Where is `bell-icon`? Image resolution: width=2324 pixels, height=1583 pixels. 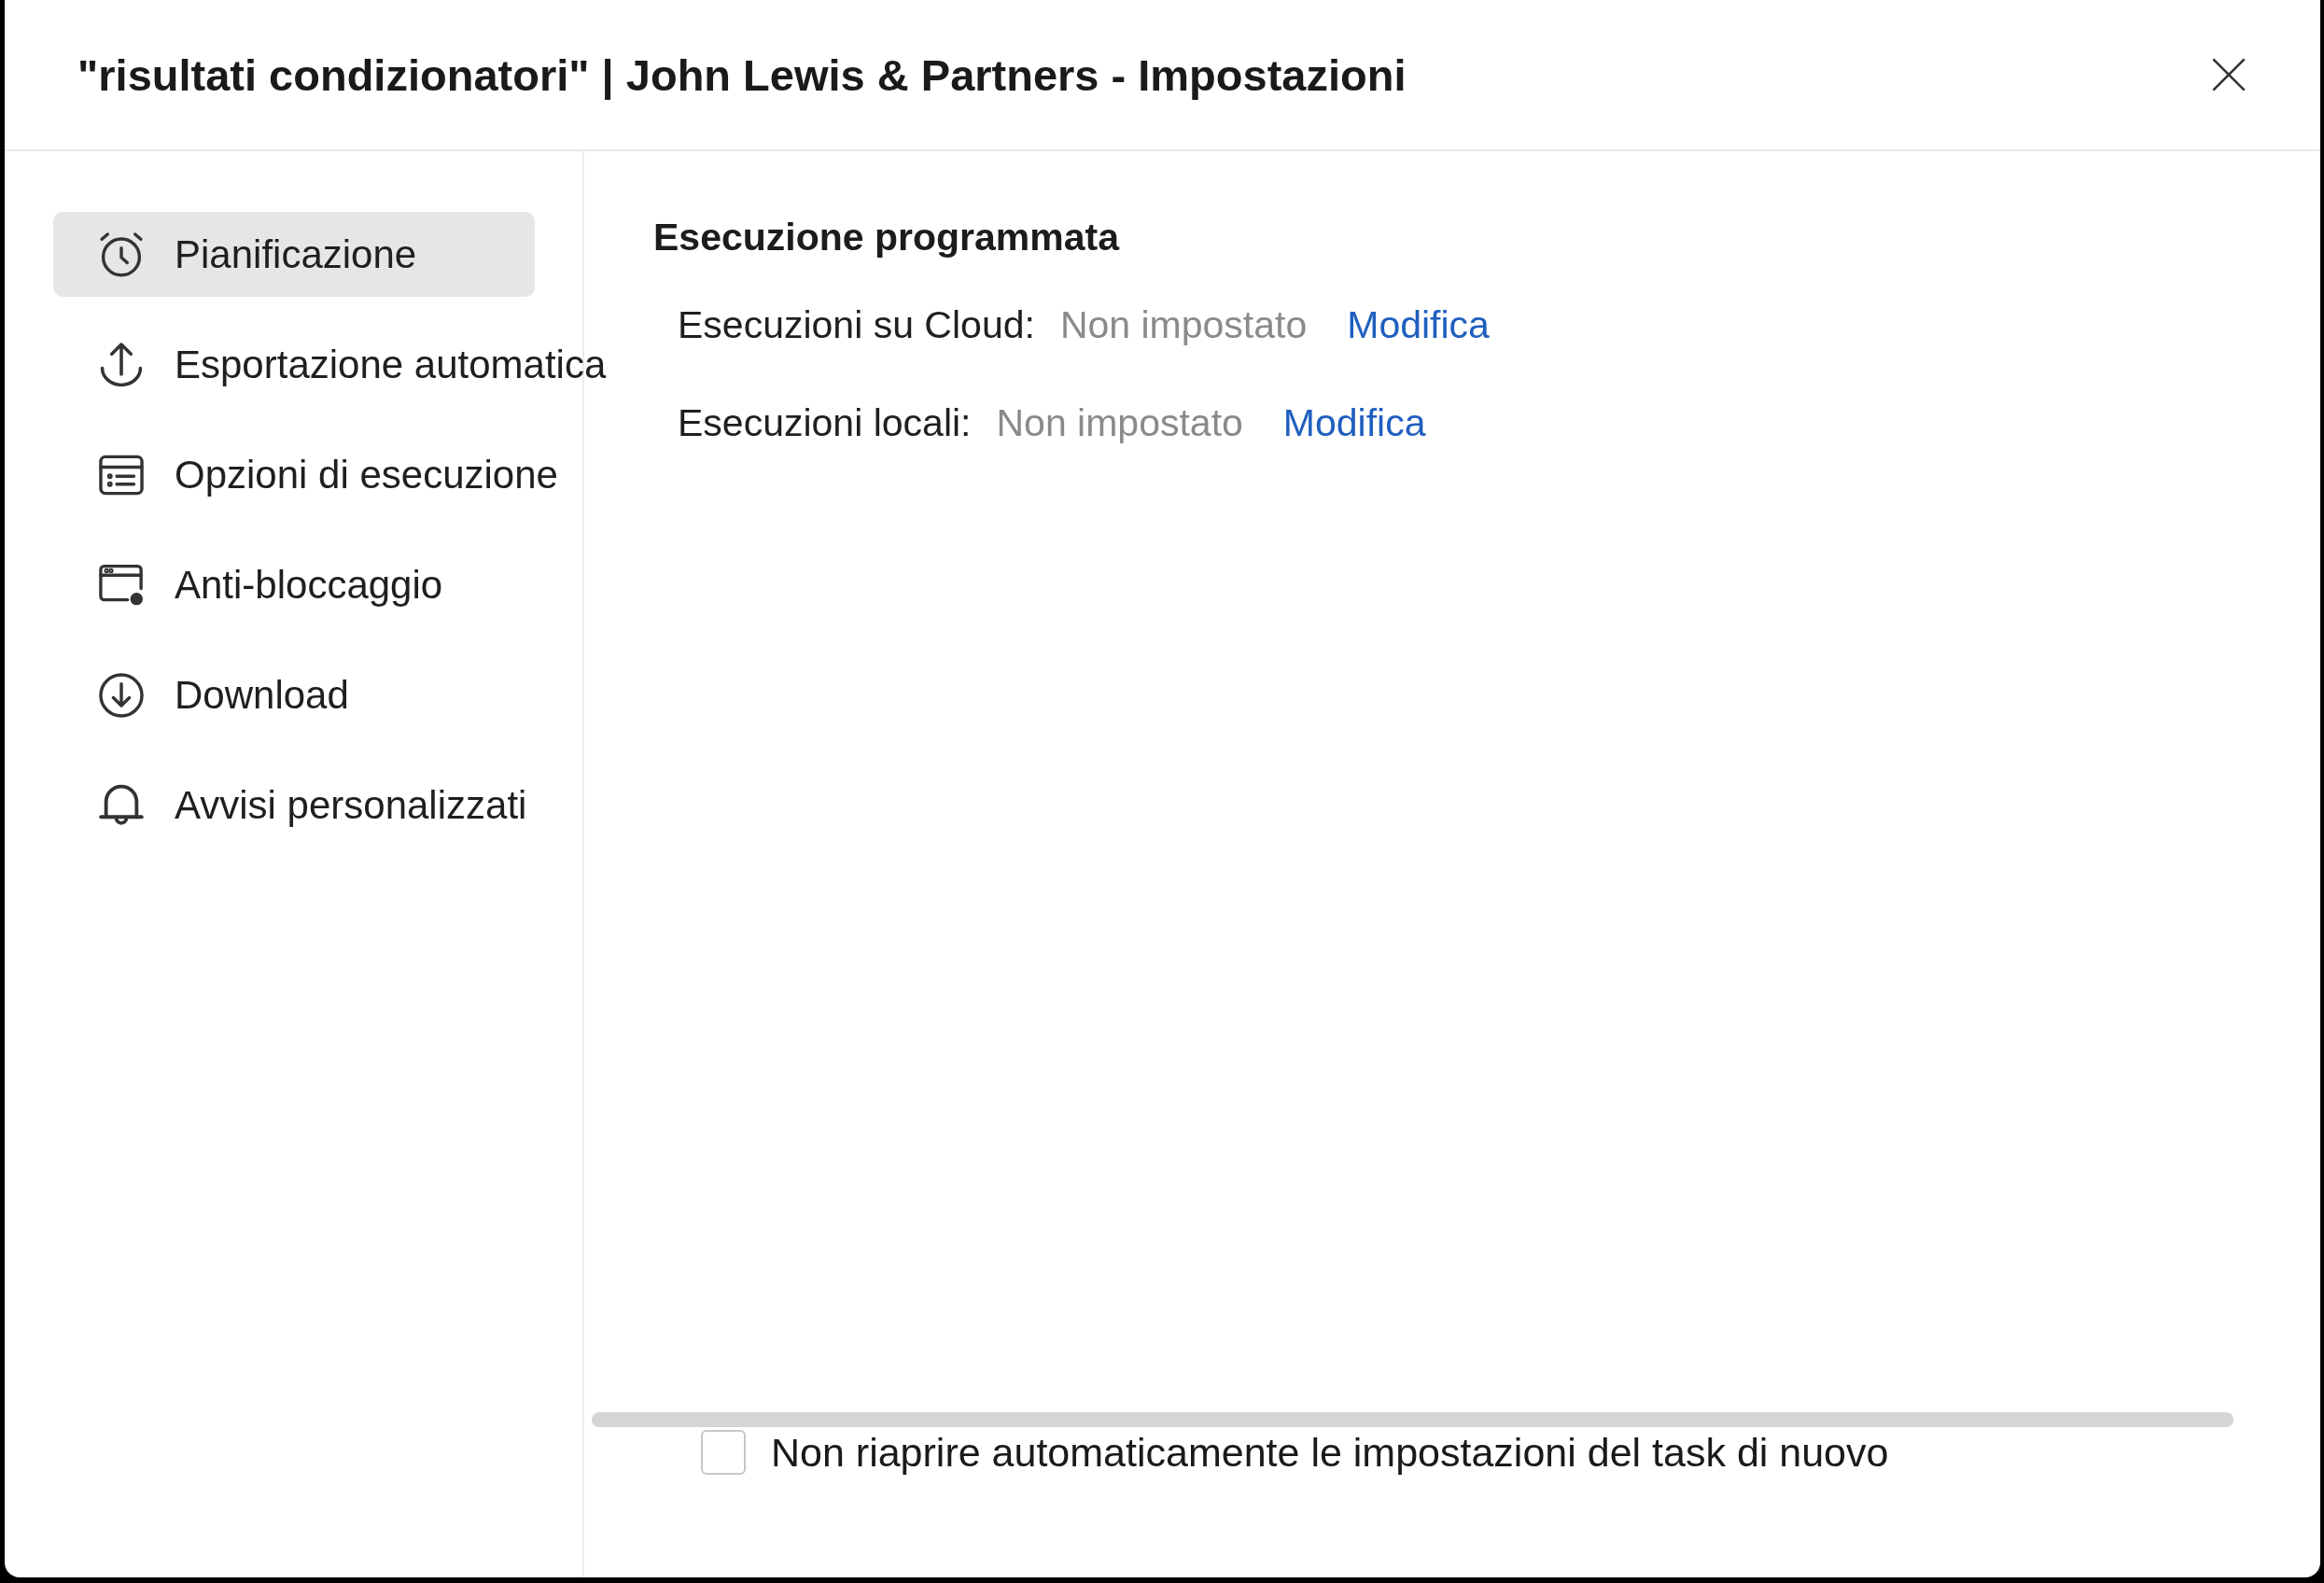
bell-icon is located at coordinates (121, 805).